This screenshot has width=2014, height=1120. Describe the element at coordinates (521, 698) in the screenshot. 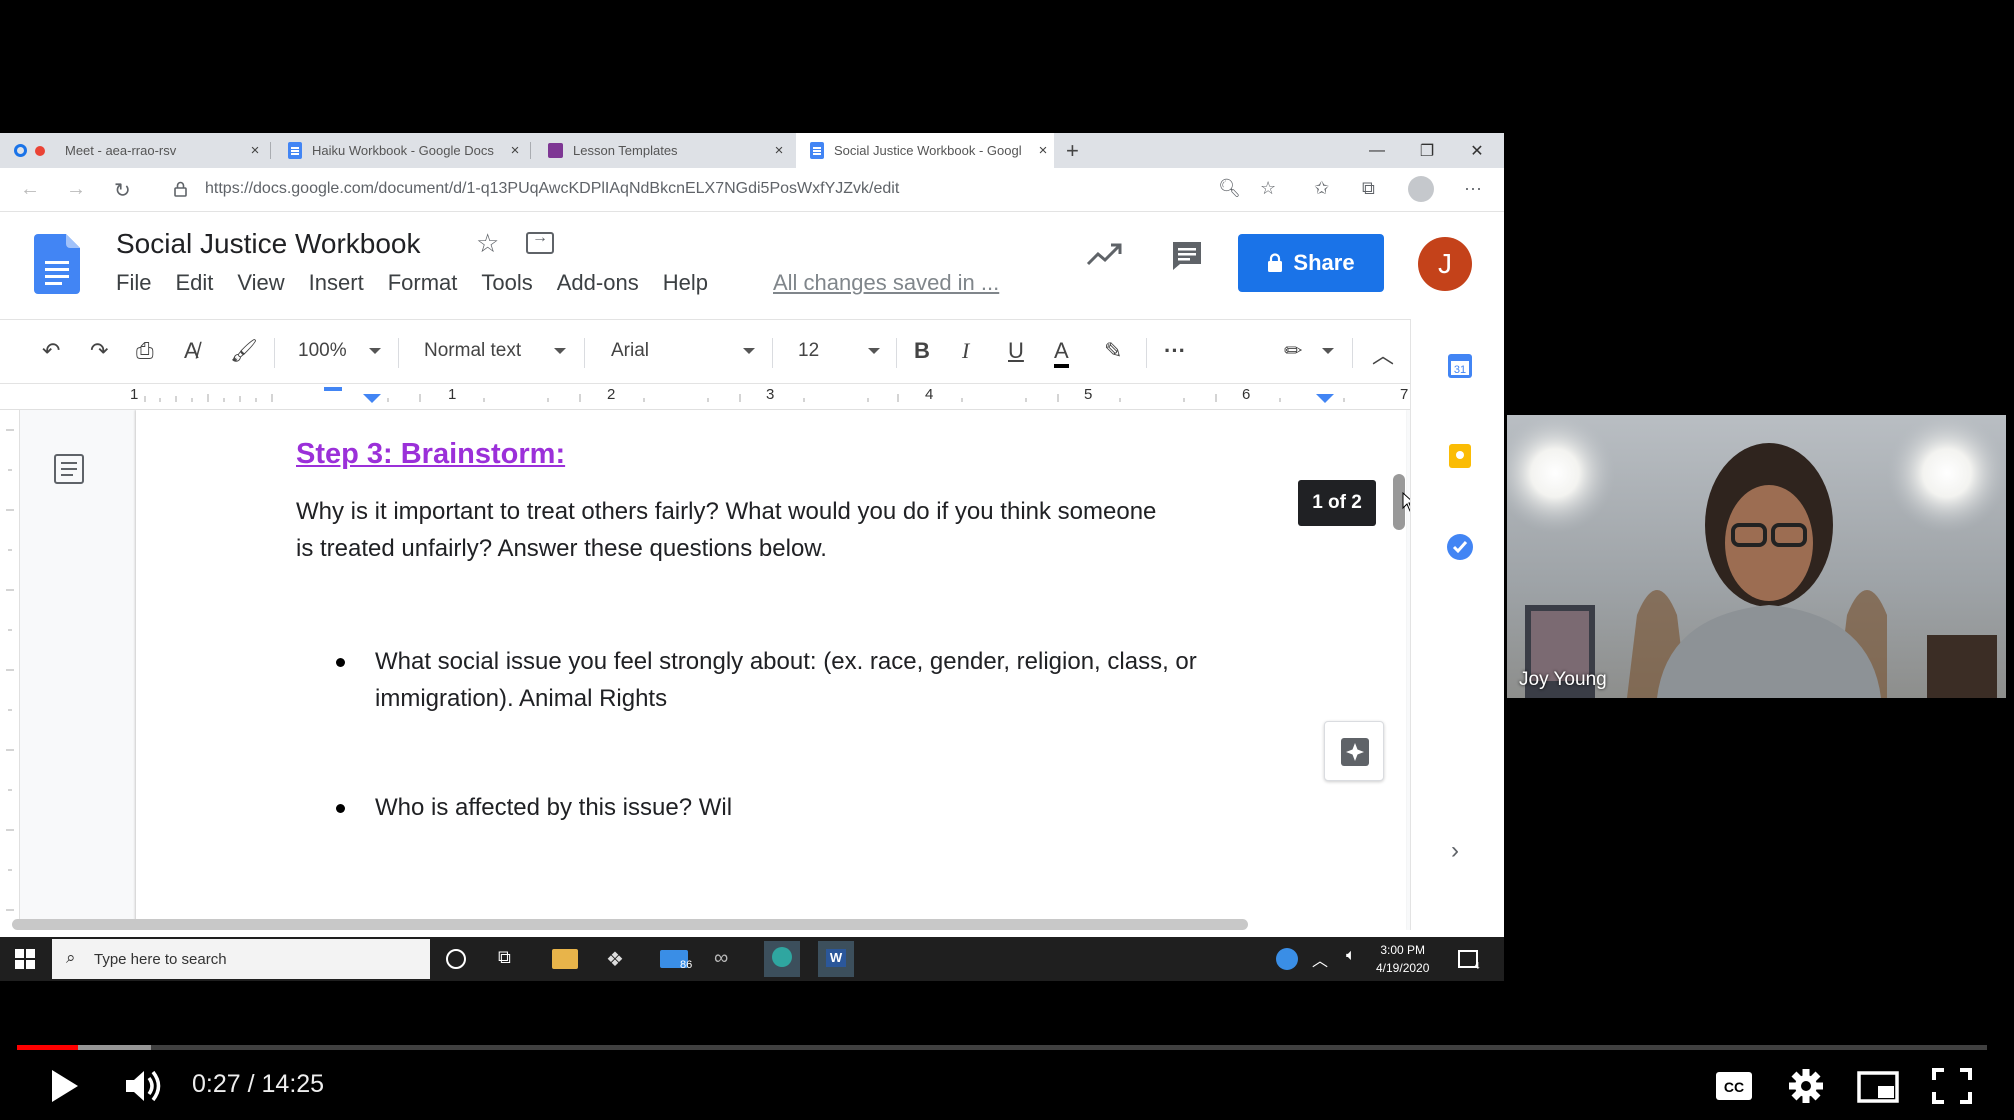

I see `bullet-text-line: immigration). Animal Rights` at that location.